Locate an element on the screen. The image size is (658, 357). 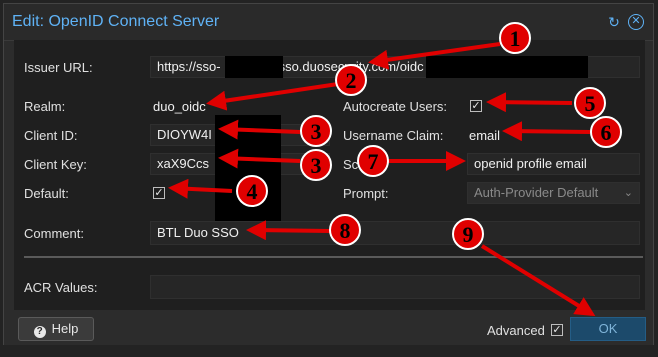
prompt-dropdown: Auth-Provider Default ⌄ is located at coordinates (553, 193).